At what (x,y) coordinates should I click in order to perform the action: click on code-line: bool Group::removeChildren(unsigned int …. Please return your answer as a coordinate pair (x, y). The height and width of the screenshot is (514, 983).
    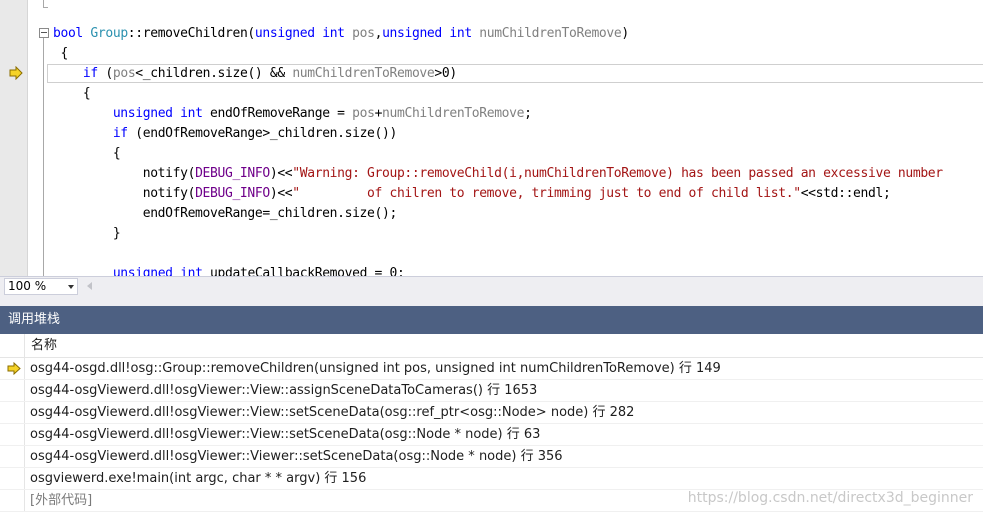
    Looking at the image, I should click on (498, 34).